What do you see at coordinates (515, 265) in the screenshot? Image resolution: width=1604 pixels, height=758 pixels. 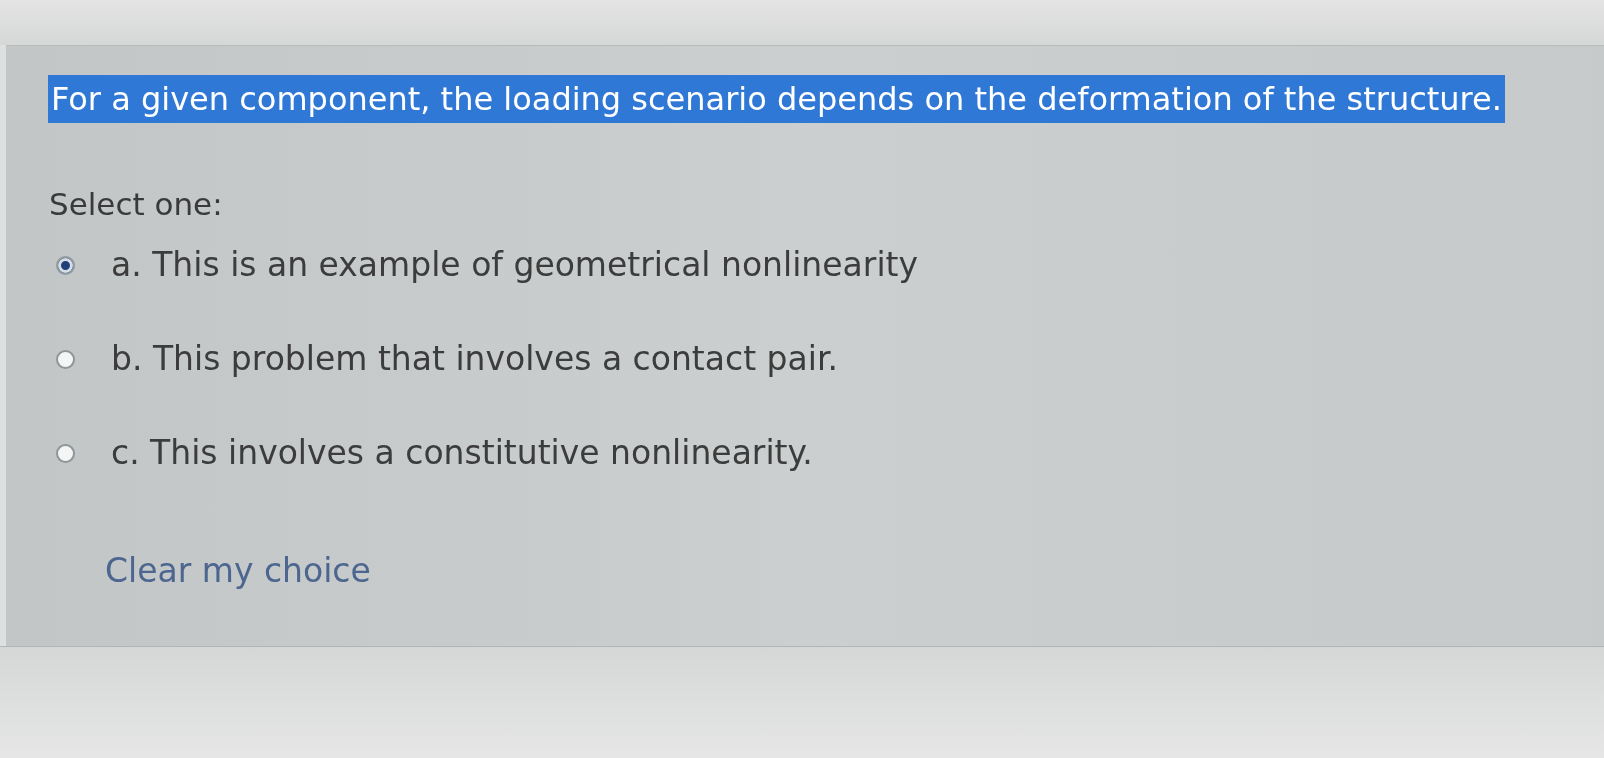 I see `option-label: a. This is an example of geometrical nonlinearity` at bounding box center [515, 265].